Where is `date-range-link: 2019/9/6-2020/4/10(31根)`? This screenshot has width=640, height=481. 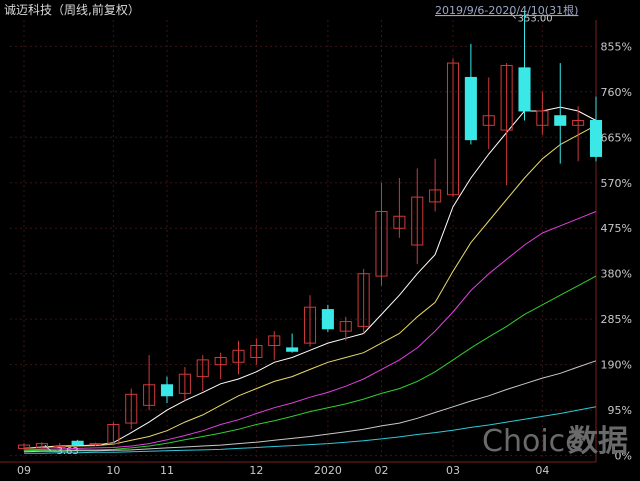 date-range-link: 2019/9/6-2020/4/10(31根) is located at coordinates (506, 10).